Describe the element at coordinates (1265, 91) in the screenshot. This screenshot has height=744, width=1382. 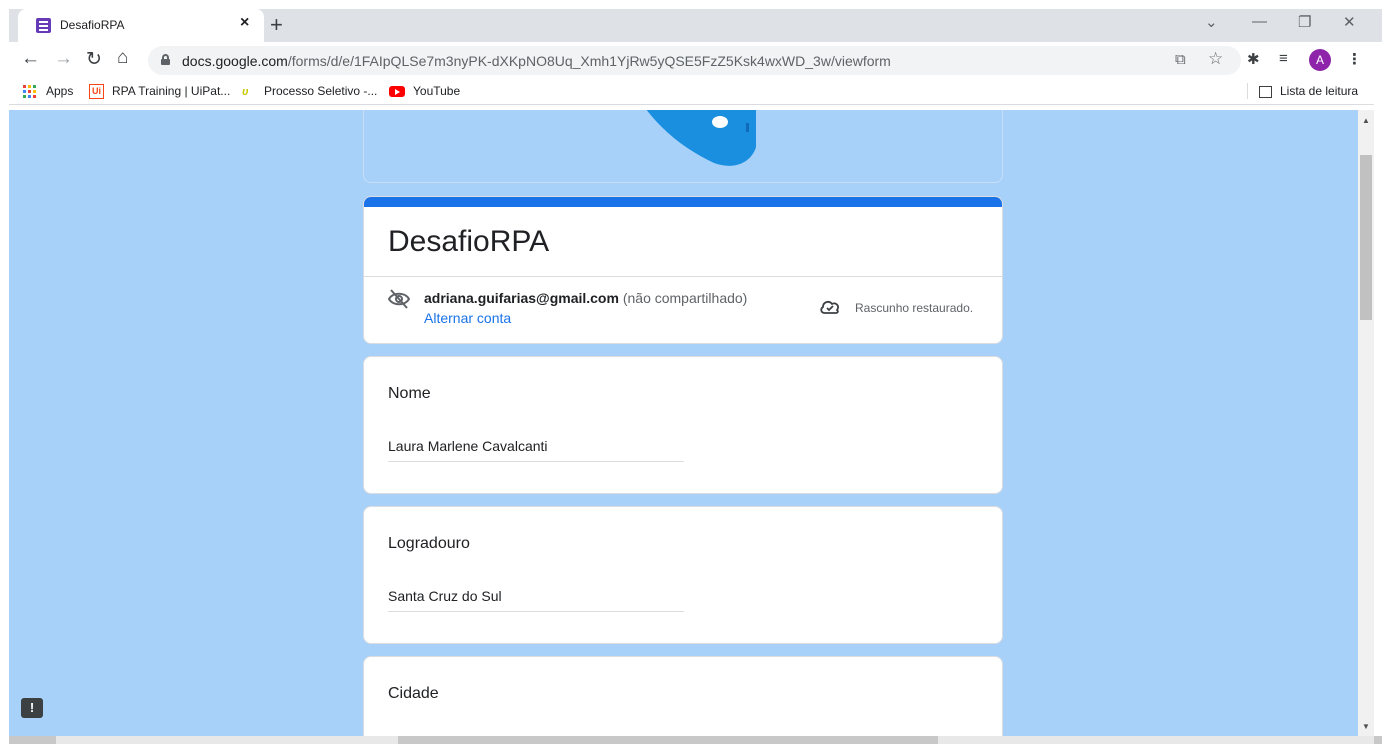
I see `reading-list-icon` at that location.